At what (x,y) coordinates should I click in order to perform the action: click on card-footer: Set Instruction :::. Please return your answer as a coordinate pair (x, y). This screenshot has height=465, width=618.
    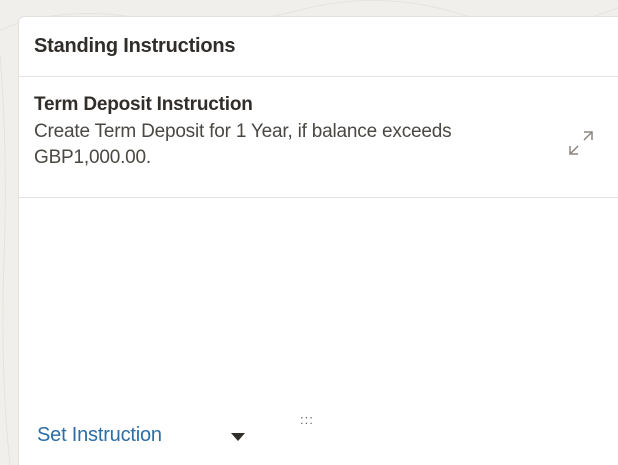
    Looking at the image, I should click on (318, 435).